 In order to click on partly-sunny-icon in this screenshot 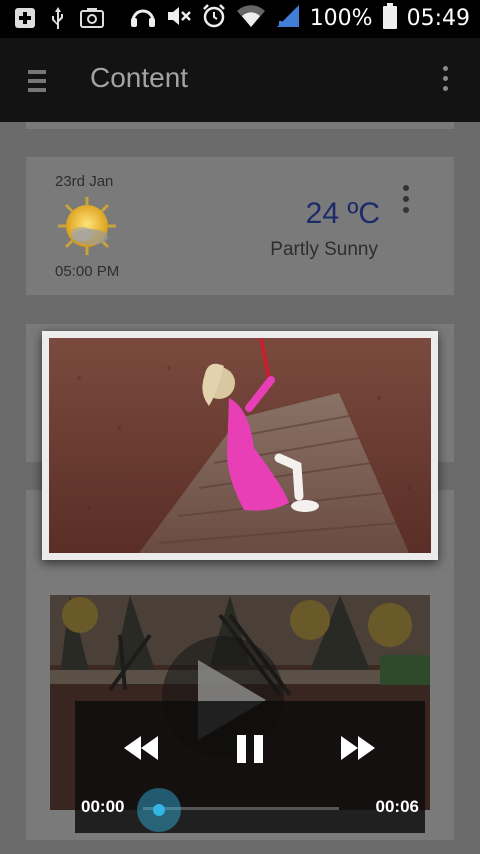, I will do `click(87, 226)`.